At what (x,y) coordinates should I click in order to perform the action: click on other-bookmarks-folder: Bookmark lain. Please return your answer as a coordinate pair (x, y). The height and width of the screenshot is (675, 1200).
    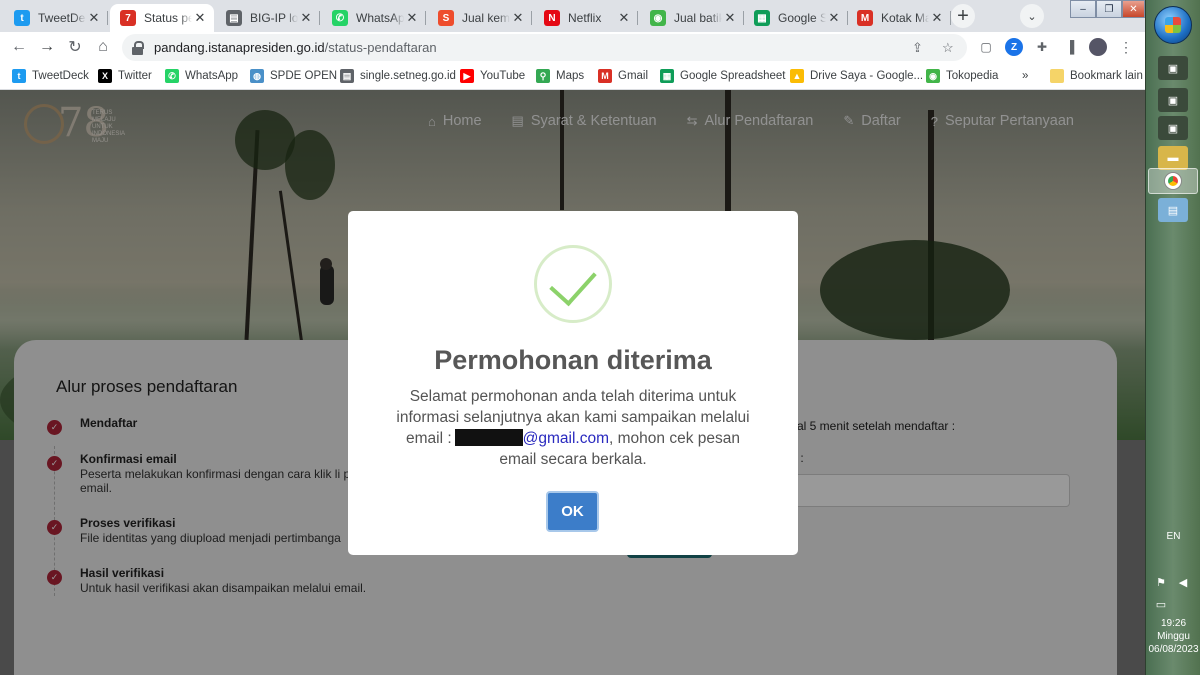
    Looking at the image, I should click on (1096, 76).